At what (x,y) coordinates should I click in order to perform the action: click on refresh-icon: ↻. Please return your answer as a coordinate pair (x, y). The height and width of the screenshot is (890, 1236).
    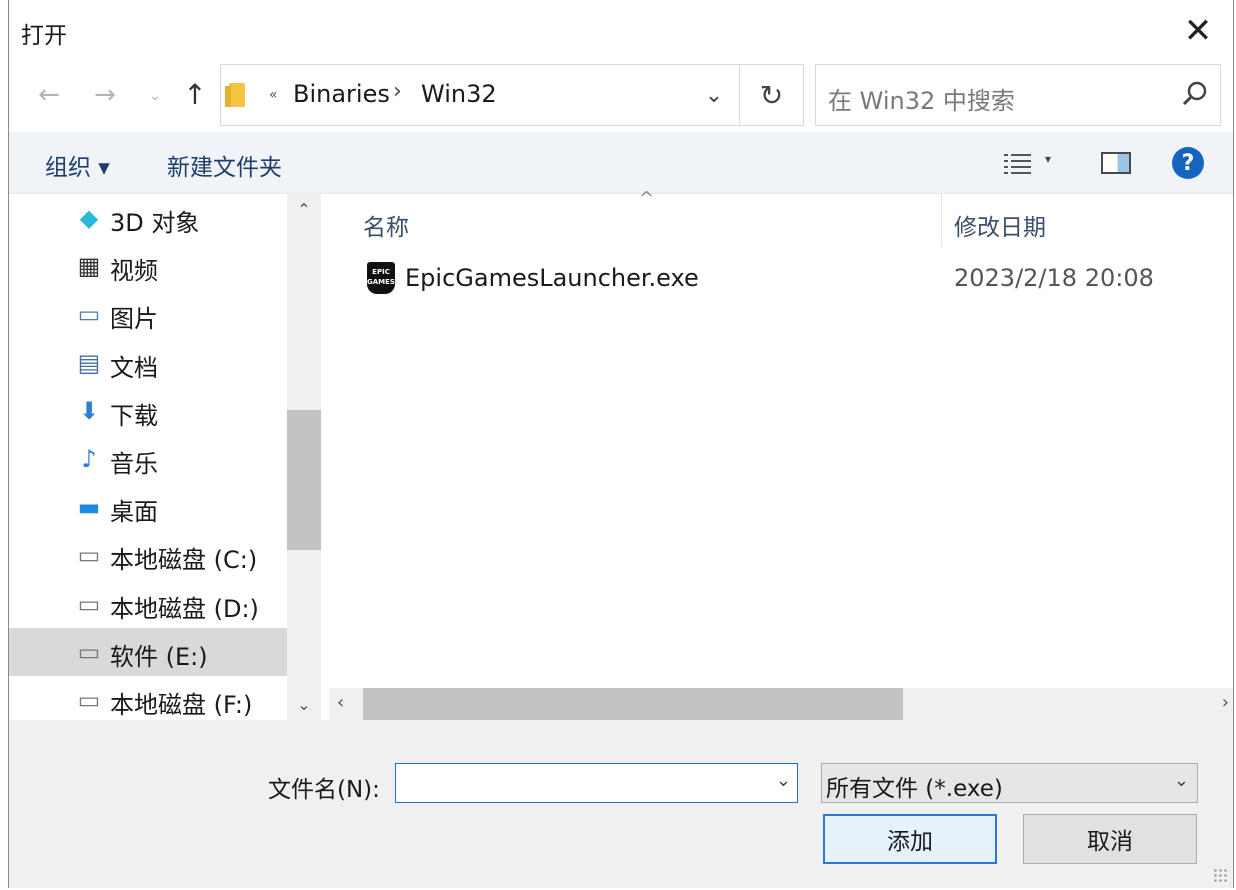
    Looking at the image, I should click on (771, 95).